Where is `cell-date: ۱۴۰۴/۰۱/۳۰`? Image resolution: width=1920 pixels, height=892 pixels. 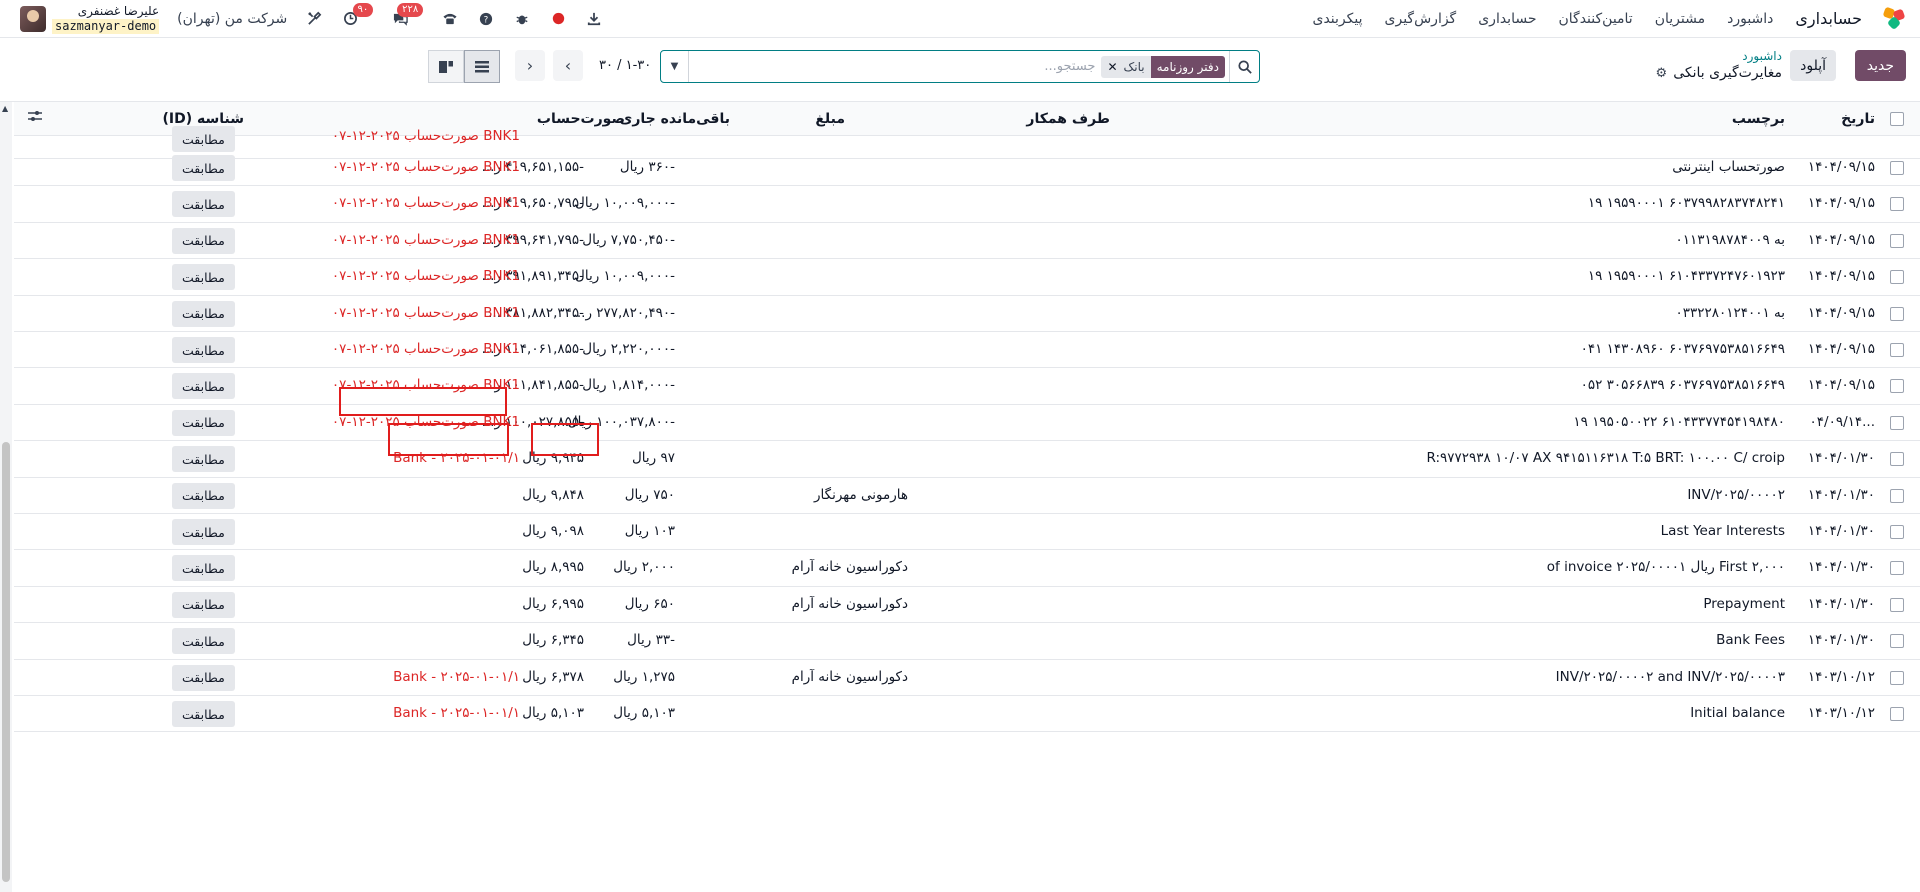 cell-date: ۱۴۰۴/۰۱/۳۰ is located at coordinates (1841, 531).